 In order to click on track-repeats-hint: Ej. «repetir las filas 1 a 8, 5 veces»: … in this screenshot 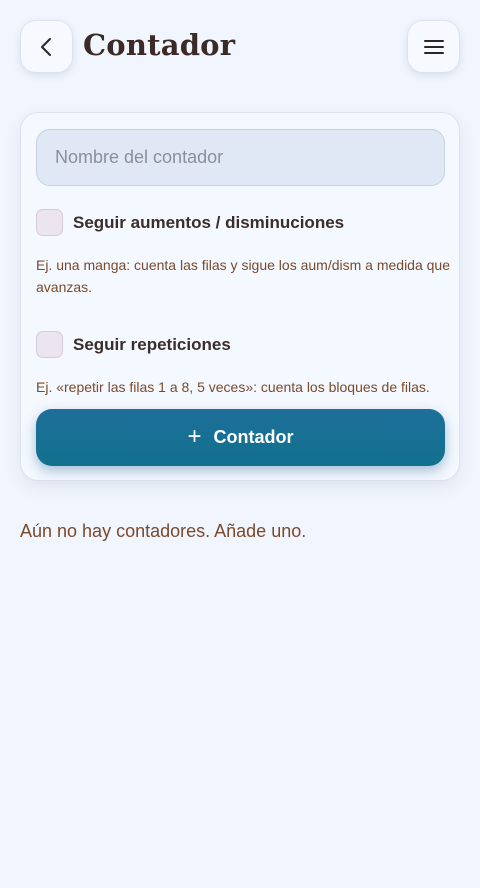, I will do `click(233, 387)`.